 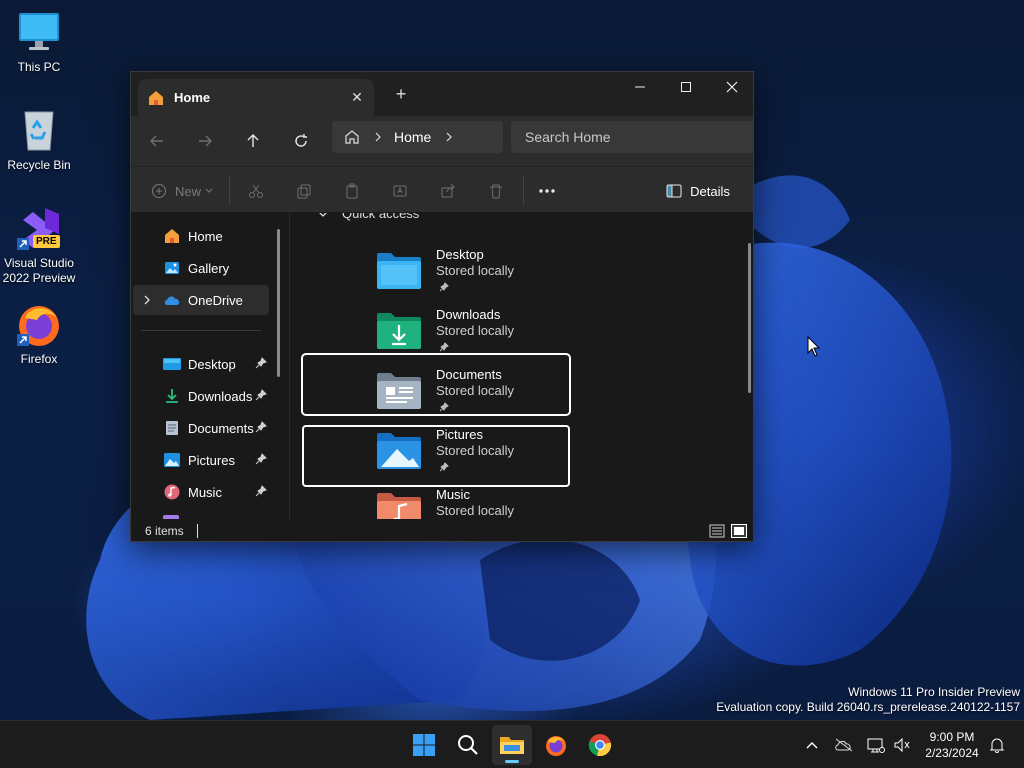 I want to click on firefox-icon, so click(x=556, y=746).